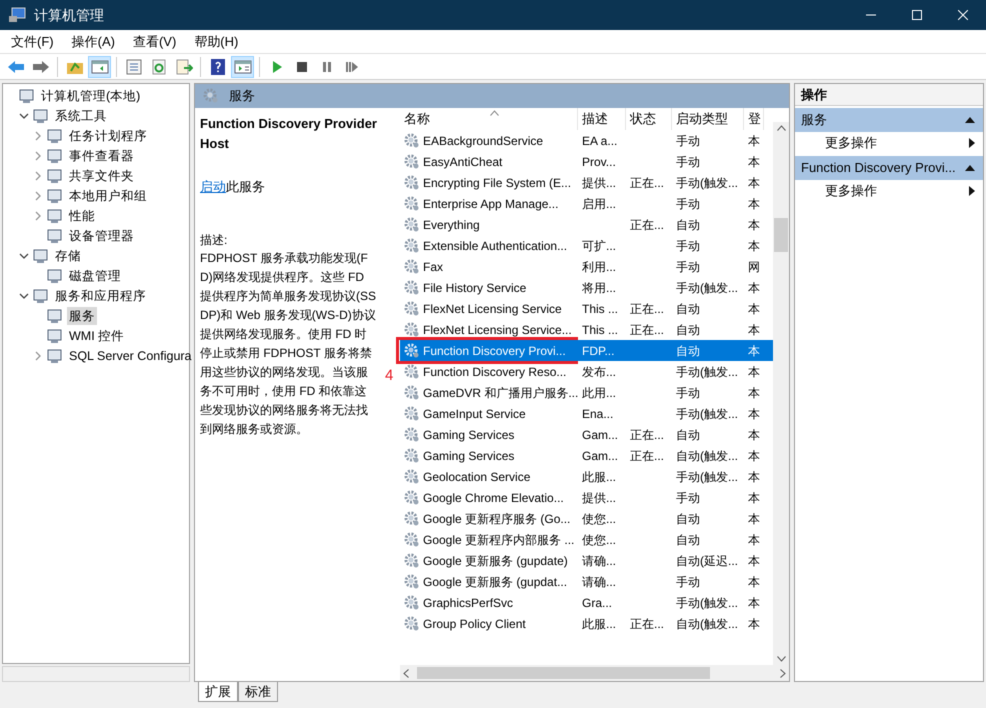 The height and width of the screenshot is (708, 986). Describe the element at coordinates (242, 96) in the screenshot. I see `panel-title: 服务` at that location.